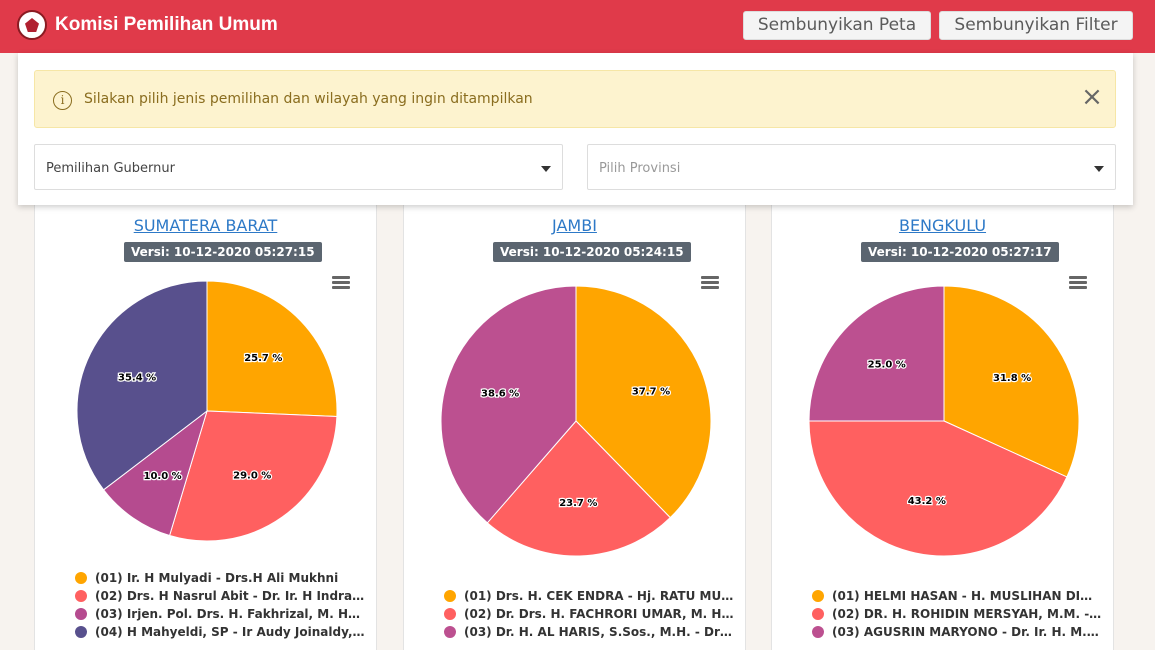  I want to click on pie-chart: 31.8 % 43.2 % 25.0 %, so click(944, 421).